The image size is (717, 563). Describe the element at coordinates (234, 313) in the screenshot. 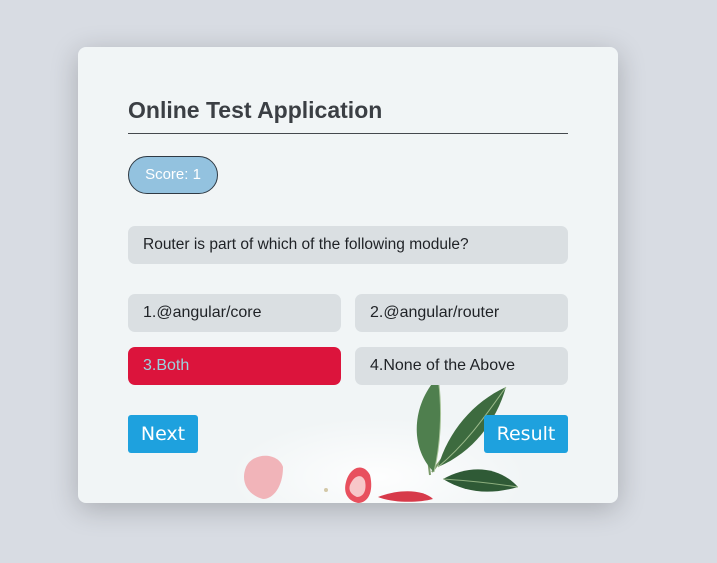

I see `option-1: 1.@angular/core` at that location.